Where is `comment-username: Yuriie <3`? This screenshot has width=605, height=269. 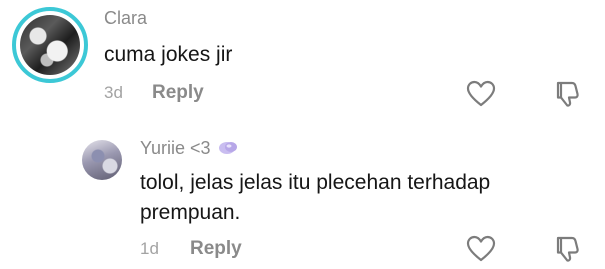 comment-username: Yuriie <3 is located at coordinates (189, 148).